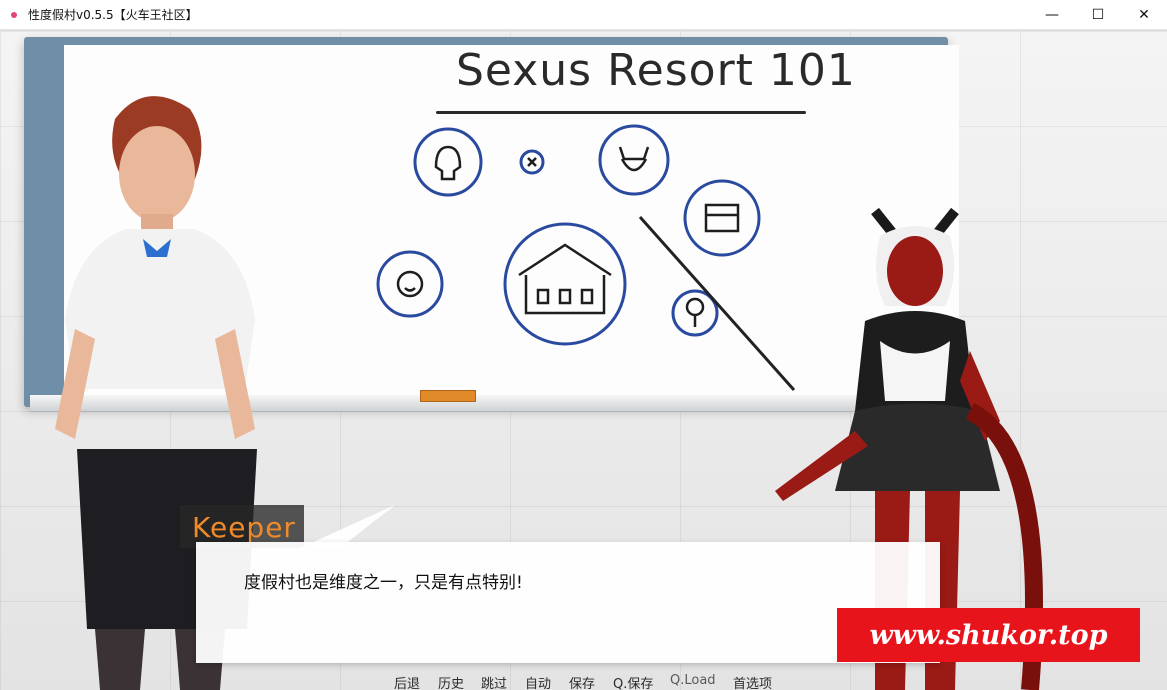 This screenshot has width=1167, height=690. I want to click on speaker-name: Keeper, so click(244, 527).